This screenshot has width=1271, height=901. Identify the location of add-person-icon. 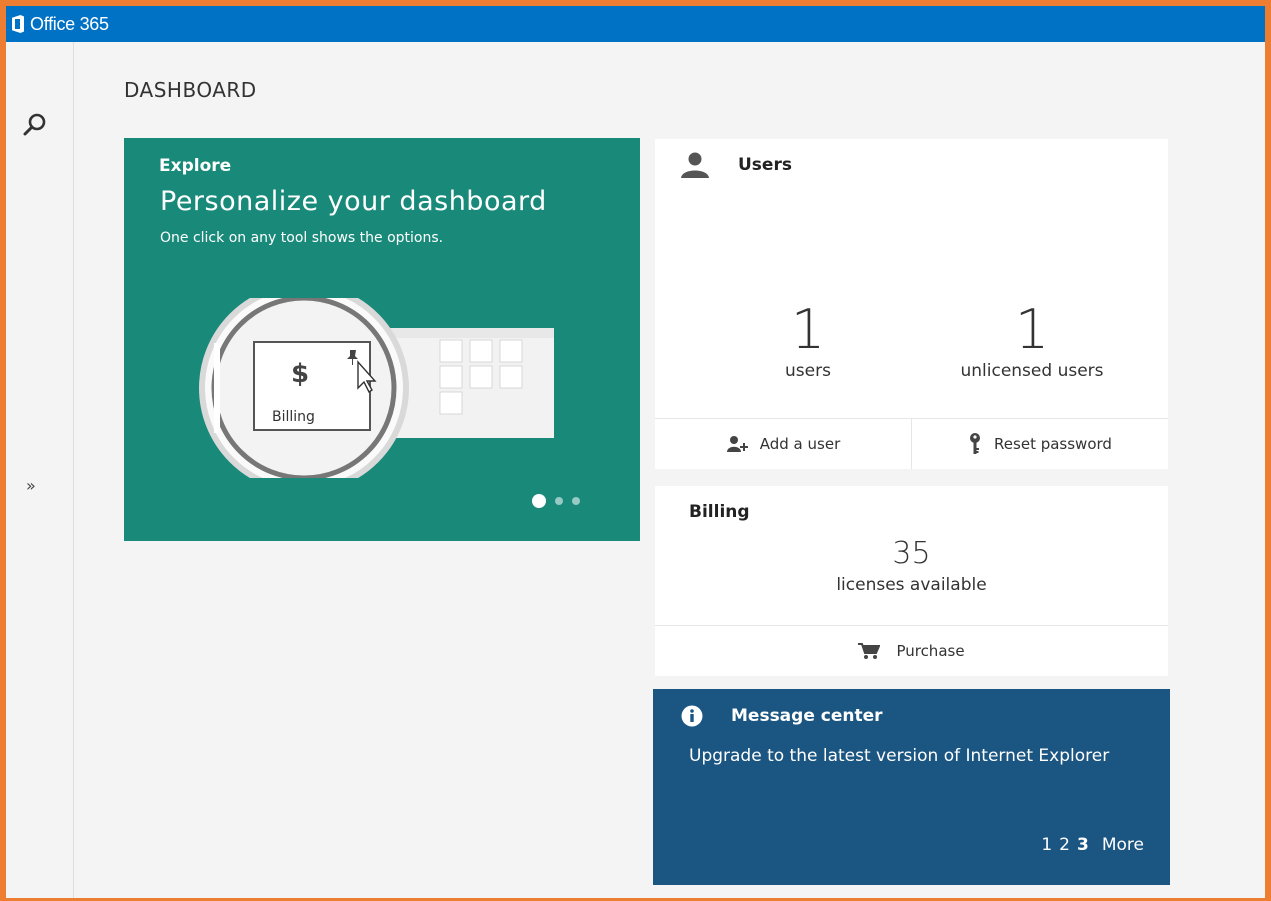
(737, 444).